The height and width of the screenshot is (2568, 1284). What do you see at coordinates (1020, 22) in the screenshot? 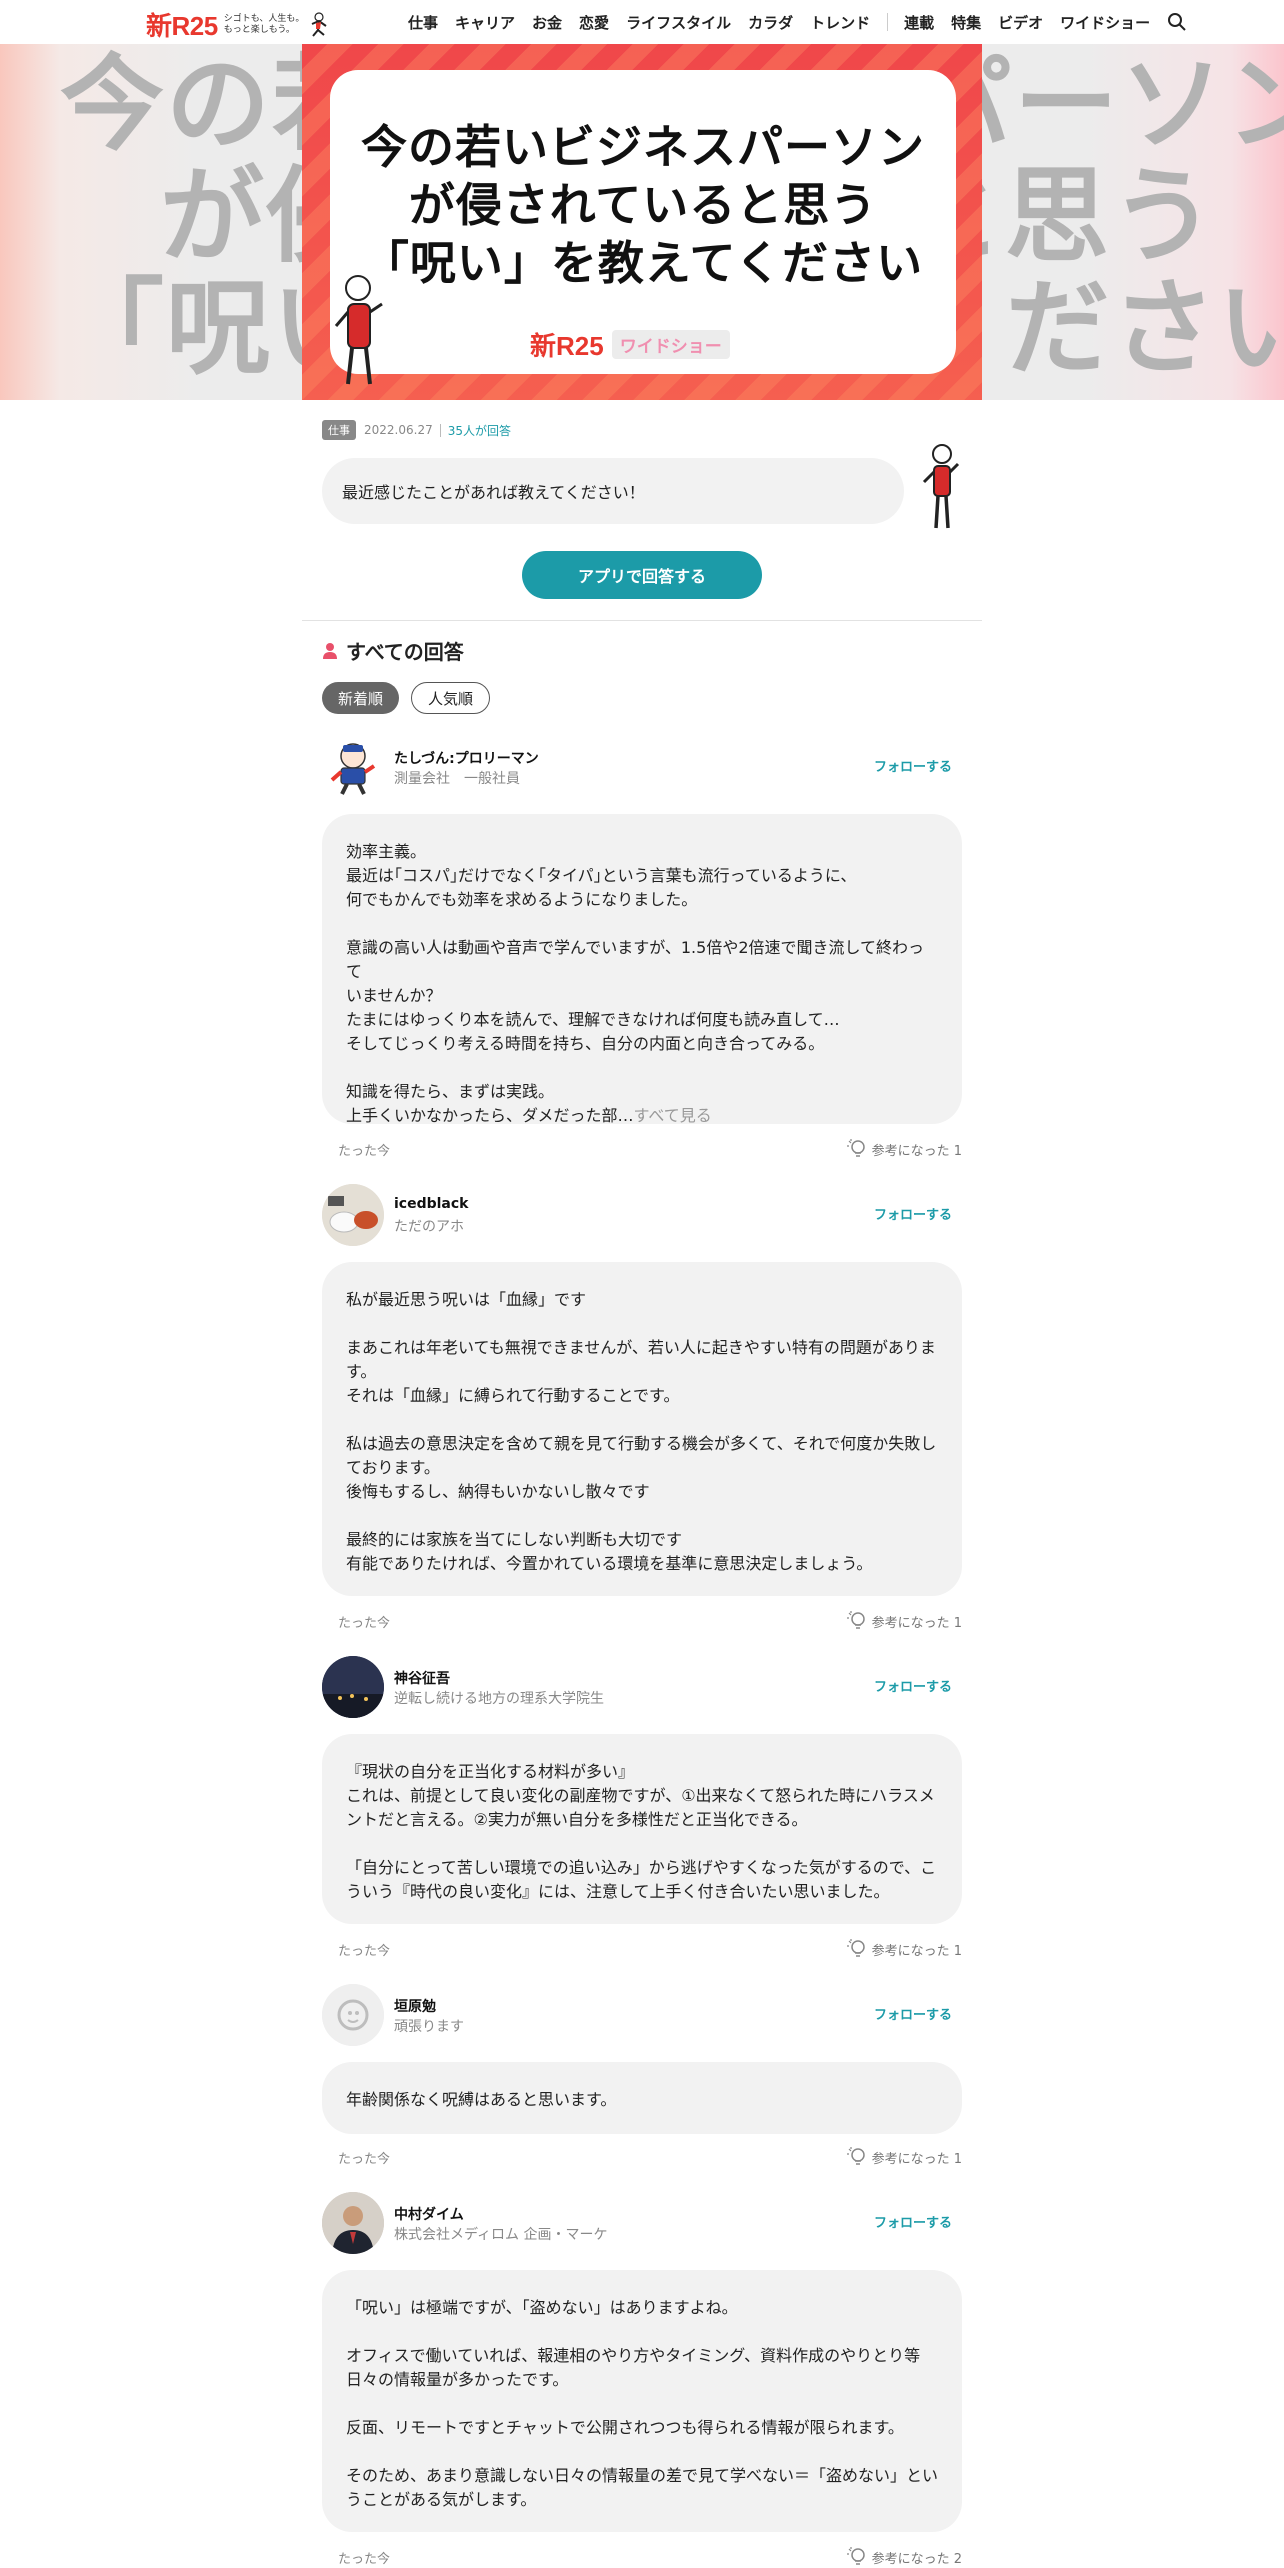
I see `nav-item-video: ビデオ` at bounding box center [1020, 22].